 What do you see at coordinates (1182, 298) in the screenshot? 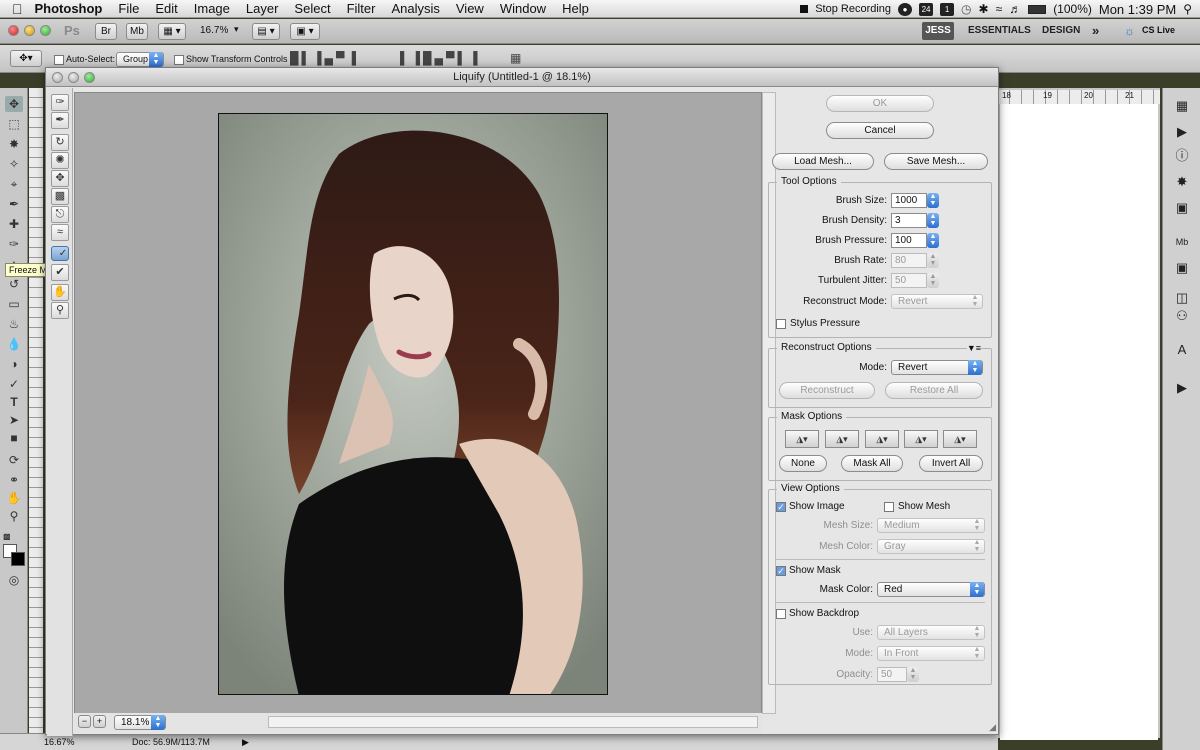
I see `layer-comps-panel-icon: ◫` at bounding box center [1182, 298].